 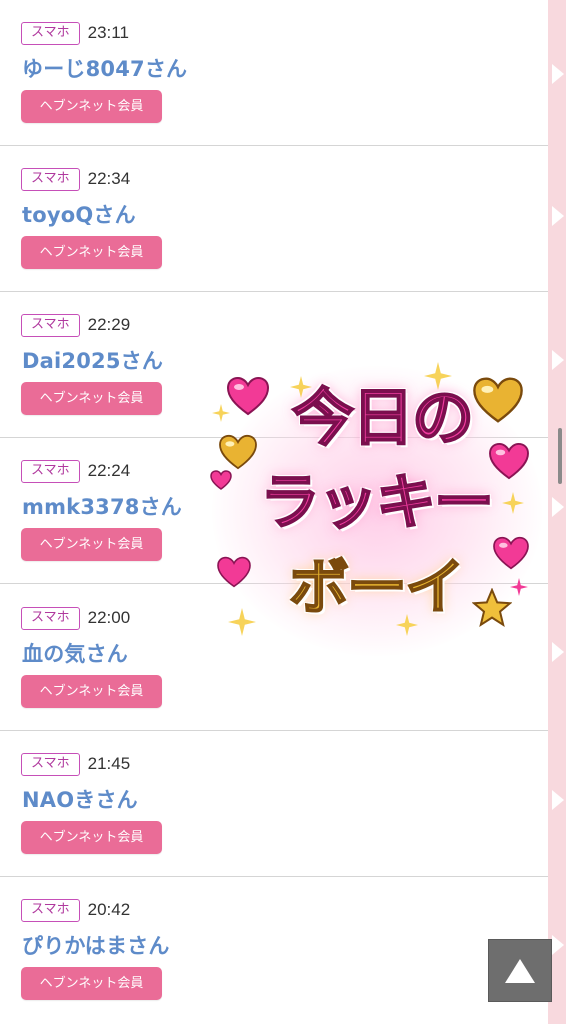 What do you see at coordinates (560, 456) in the screenshot?
I see `scrollbar-thumb` at bounding box center [560, 456].